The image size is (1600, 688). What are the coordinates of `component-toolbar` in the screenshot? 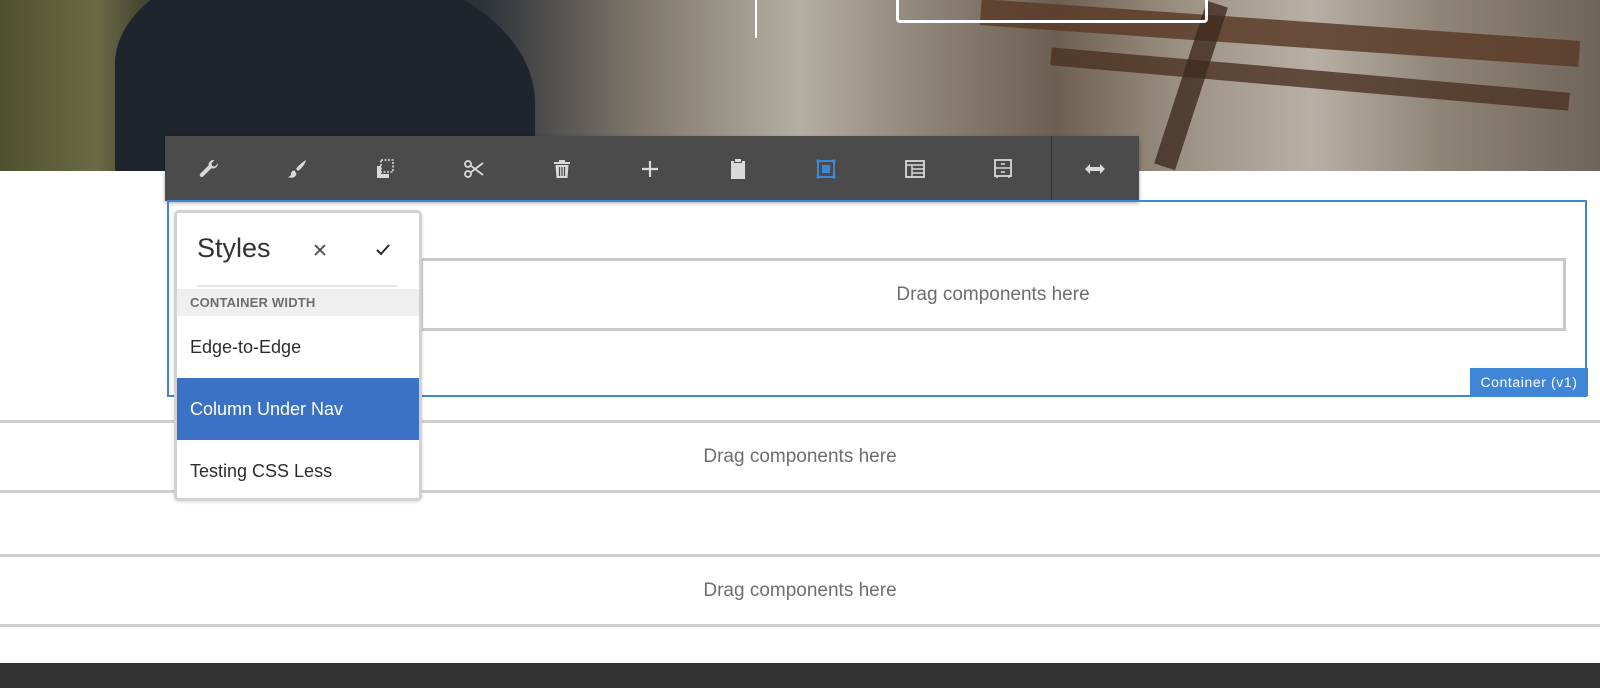 It's located at (652, 168).